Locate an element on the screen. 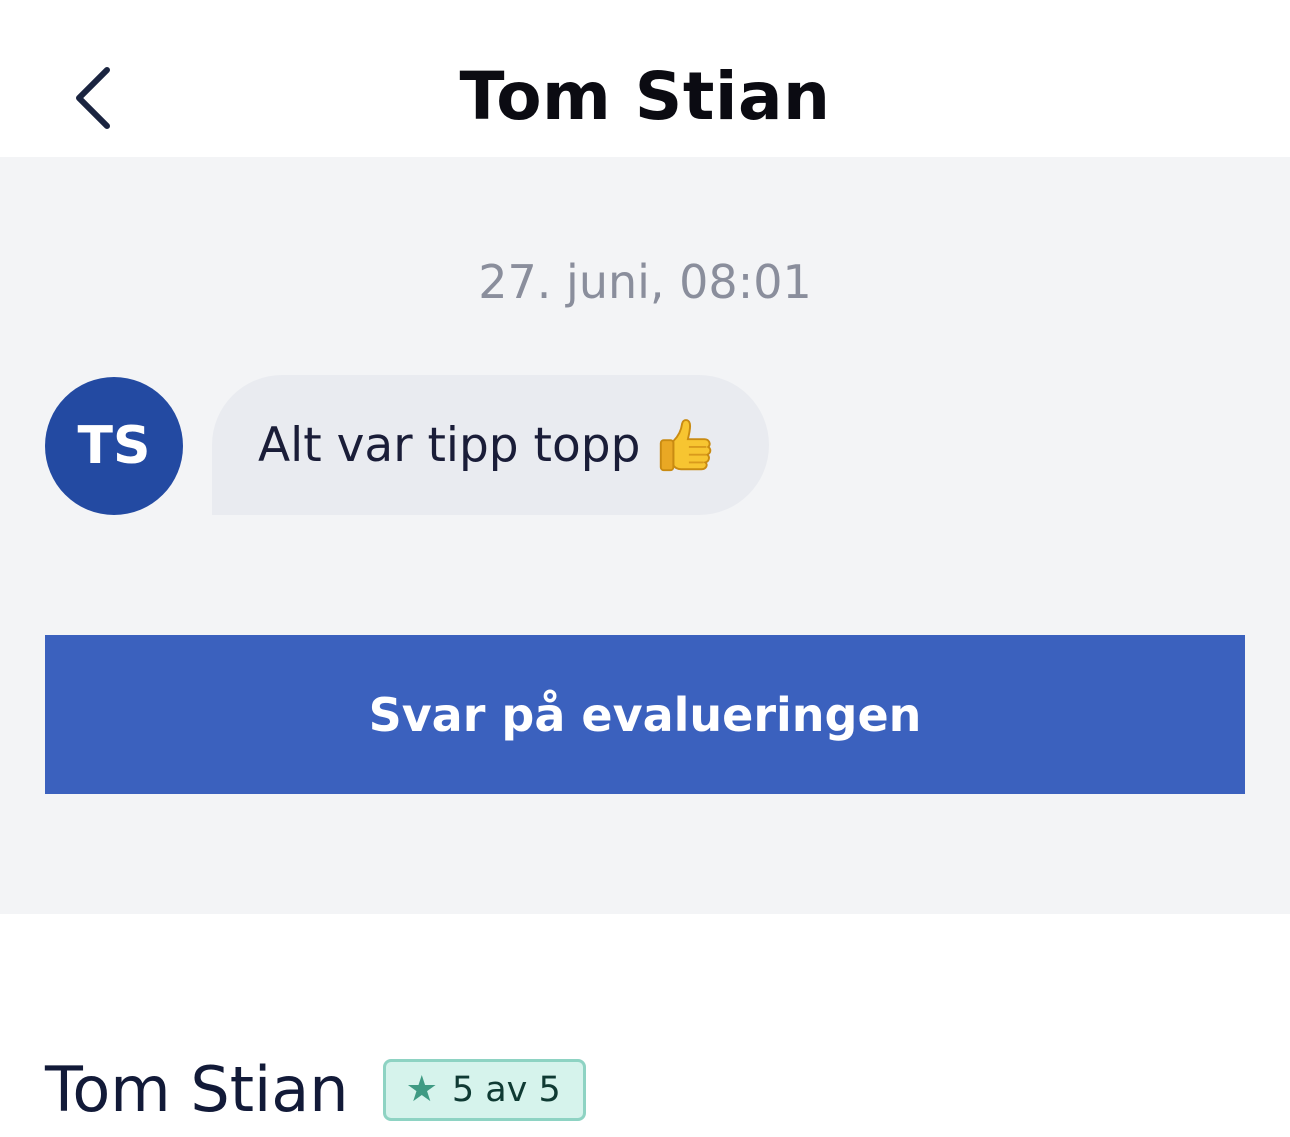 The image size is (1290, 1137). message-text: Alt var tipp topp is located at coordinates (449, 445).